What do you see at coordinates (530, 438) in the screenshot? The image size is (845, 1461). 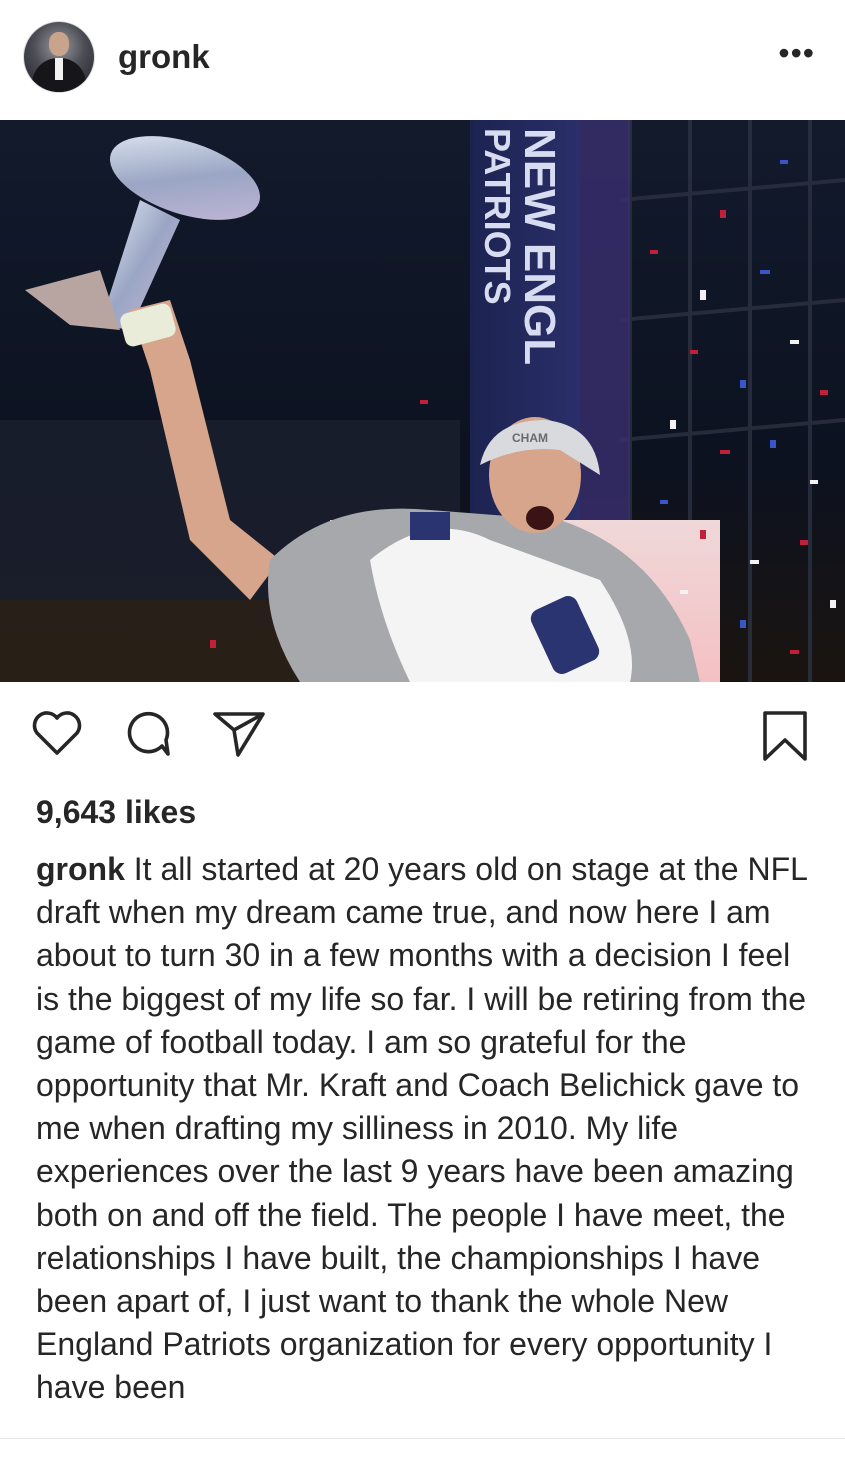 I see `cap-text: CHAM` at bounding box center [530, 438].